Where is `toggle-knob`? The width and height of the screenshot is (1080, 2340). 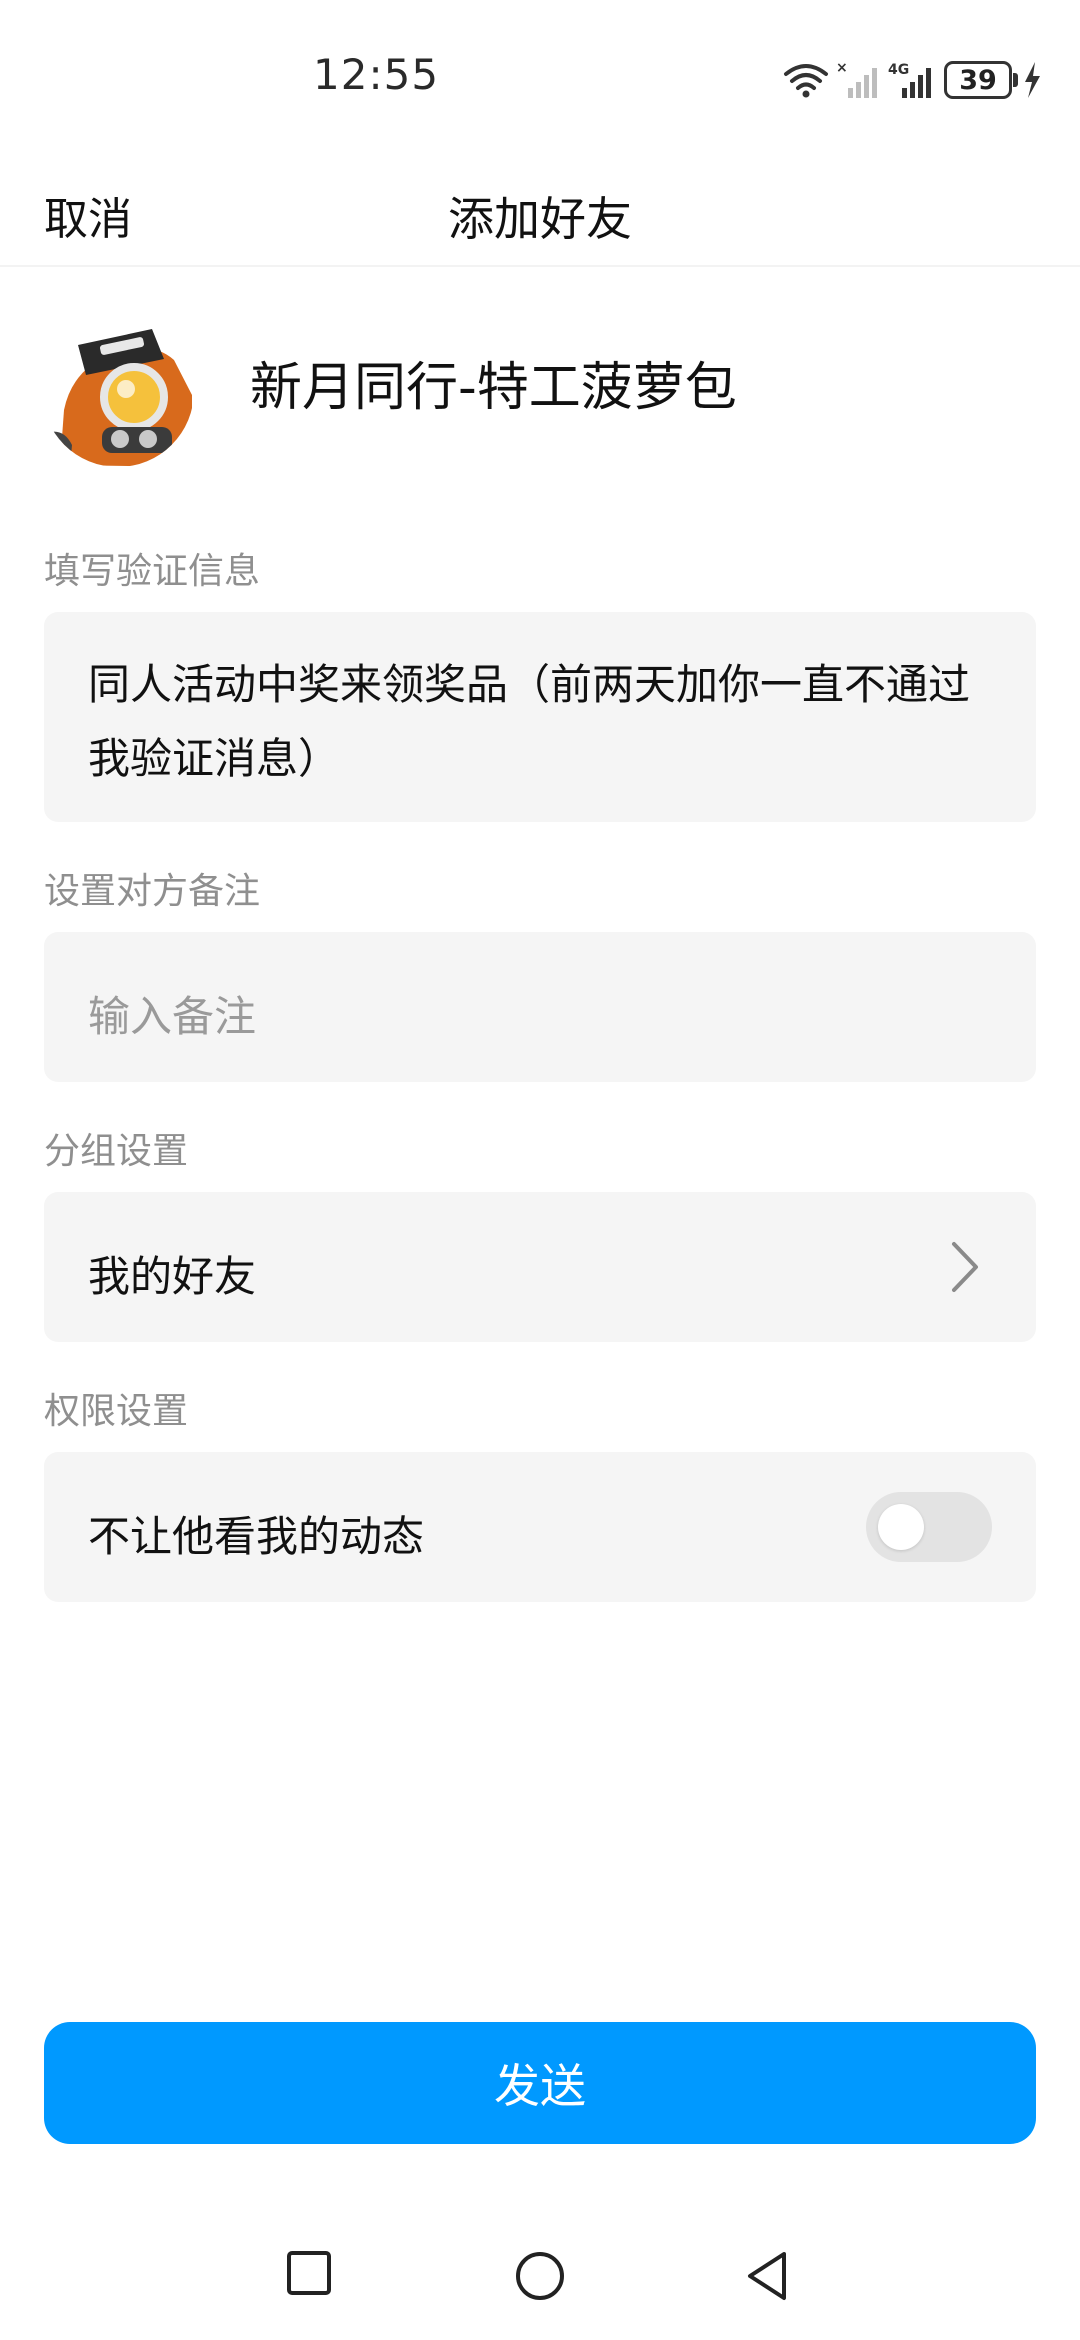
toggle-knob is located at coordinates (901, 1527).